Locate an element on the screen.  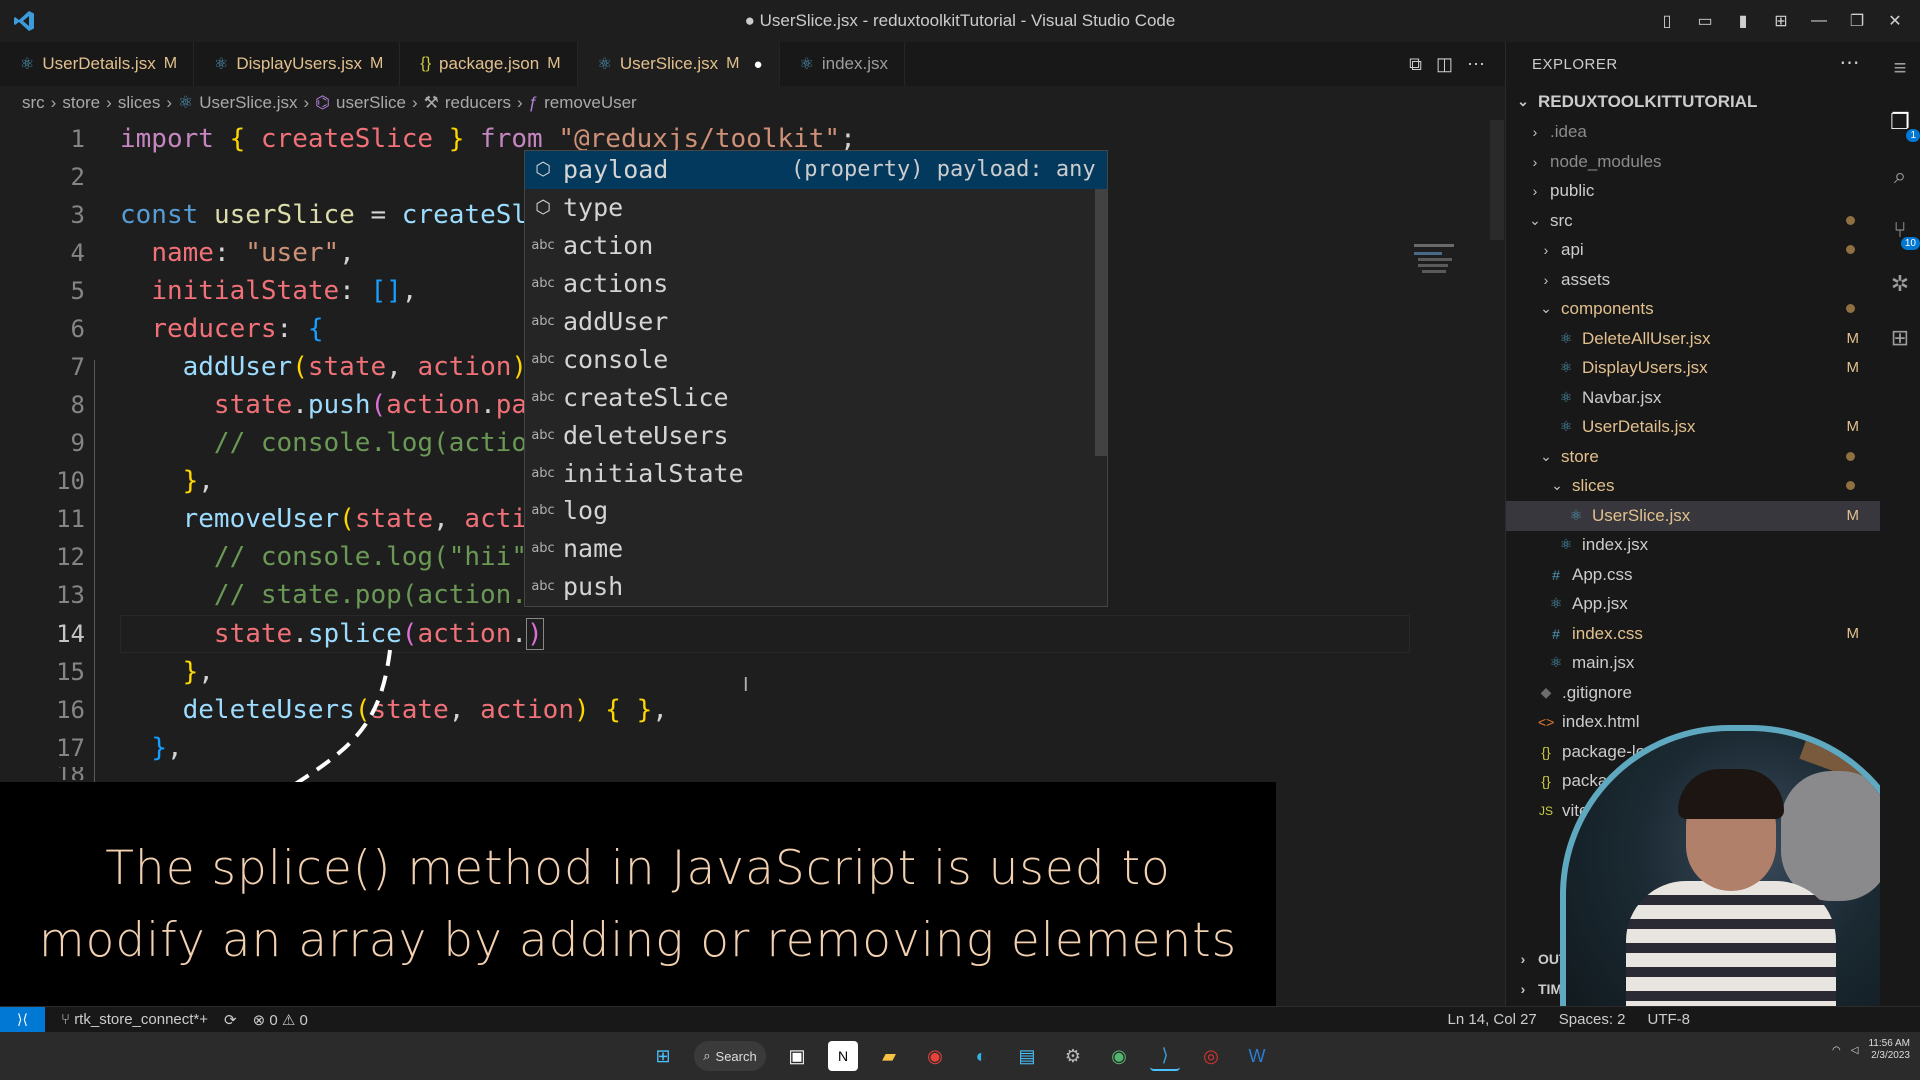
breadcrumb-item: UserSlice.jsx is located at coordinates (248, 103).